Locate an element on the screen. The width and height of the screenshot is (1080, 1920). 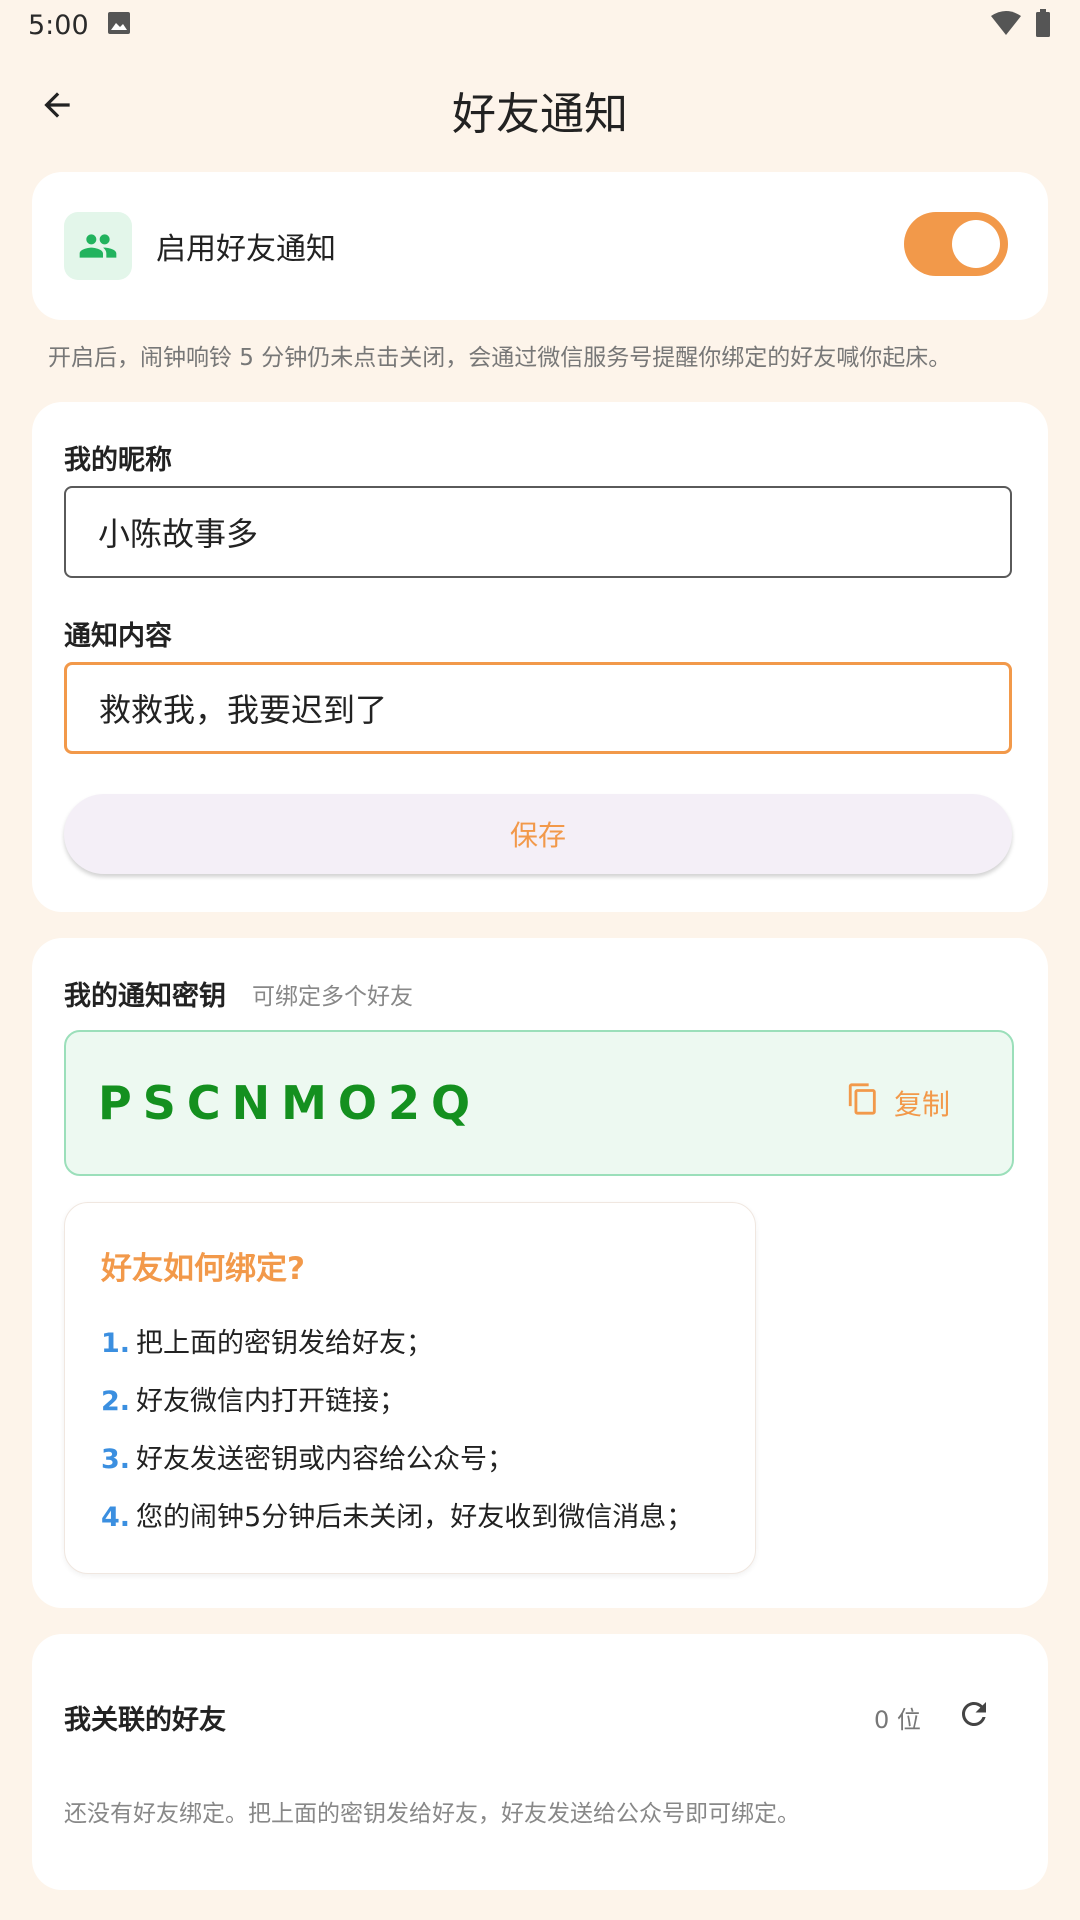
app-bar: 好友通知 is located at coordinates (540, 105).